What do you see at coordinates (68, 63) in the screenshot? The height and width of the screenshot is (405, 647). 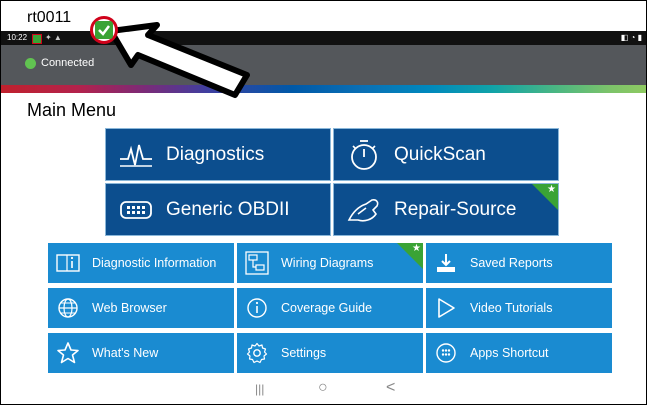 I see `connection-label: Connected` at bounding box center [68, 63].